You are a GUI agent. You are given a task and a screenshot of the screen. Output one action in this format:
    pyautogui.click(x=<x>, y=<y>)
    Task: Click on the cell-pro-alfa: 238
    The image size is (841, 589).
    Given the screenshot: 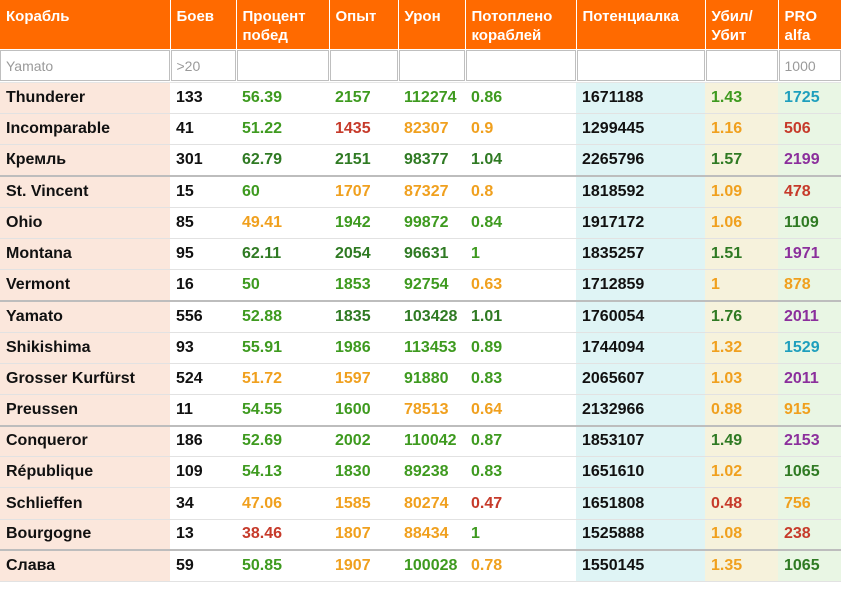 What is the action you would take?
    pyautogui.click(x=809, y=535)
    